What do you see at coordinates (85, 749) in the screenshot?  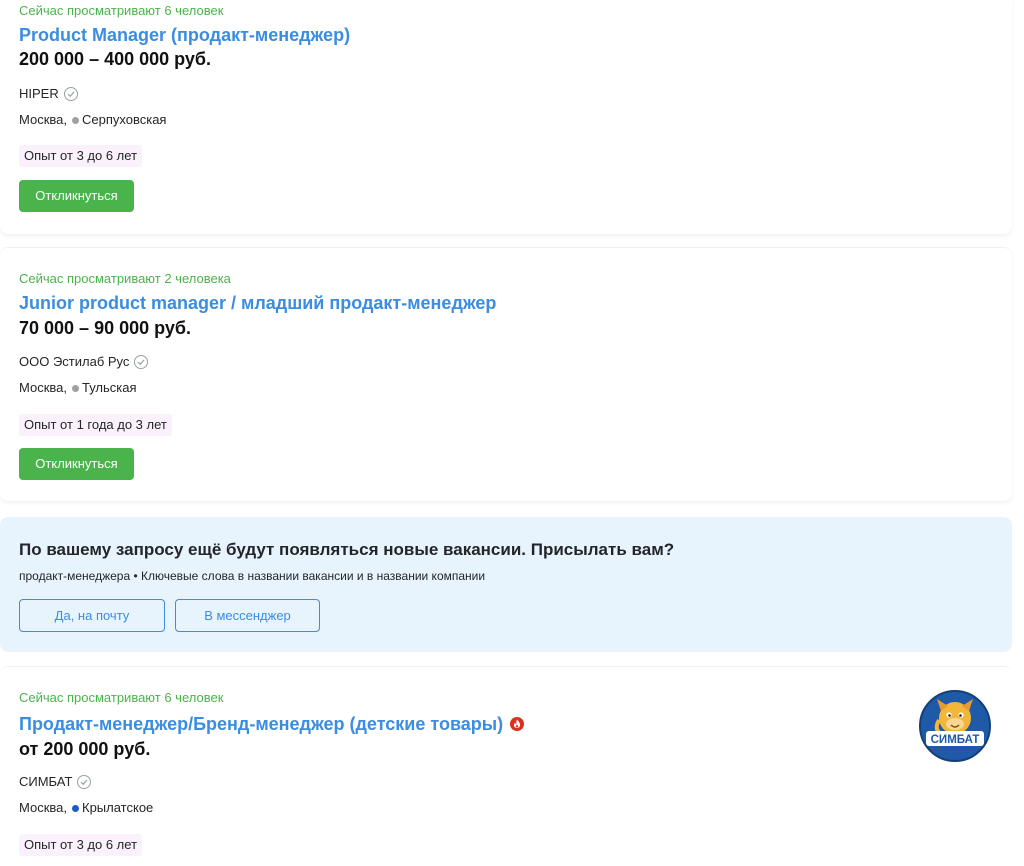 I see `vacancy-salary: от 200 000 руб.` at bounding box center [85, 749].